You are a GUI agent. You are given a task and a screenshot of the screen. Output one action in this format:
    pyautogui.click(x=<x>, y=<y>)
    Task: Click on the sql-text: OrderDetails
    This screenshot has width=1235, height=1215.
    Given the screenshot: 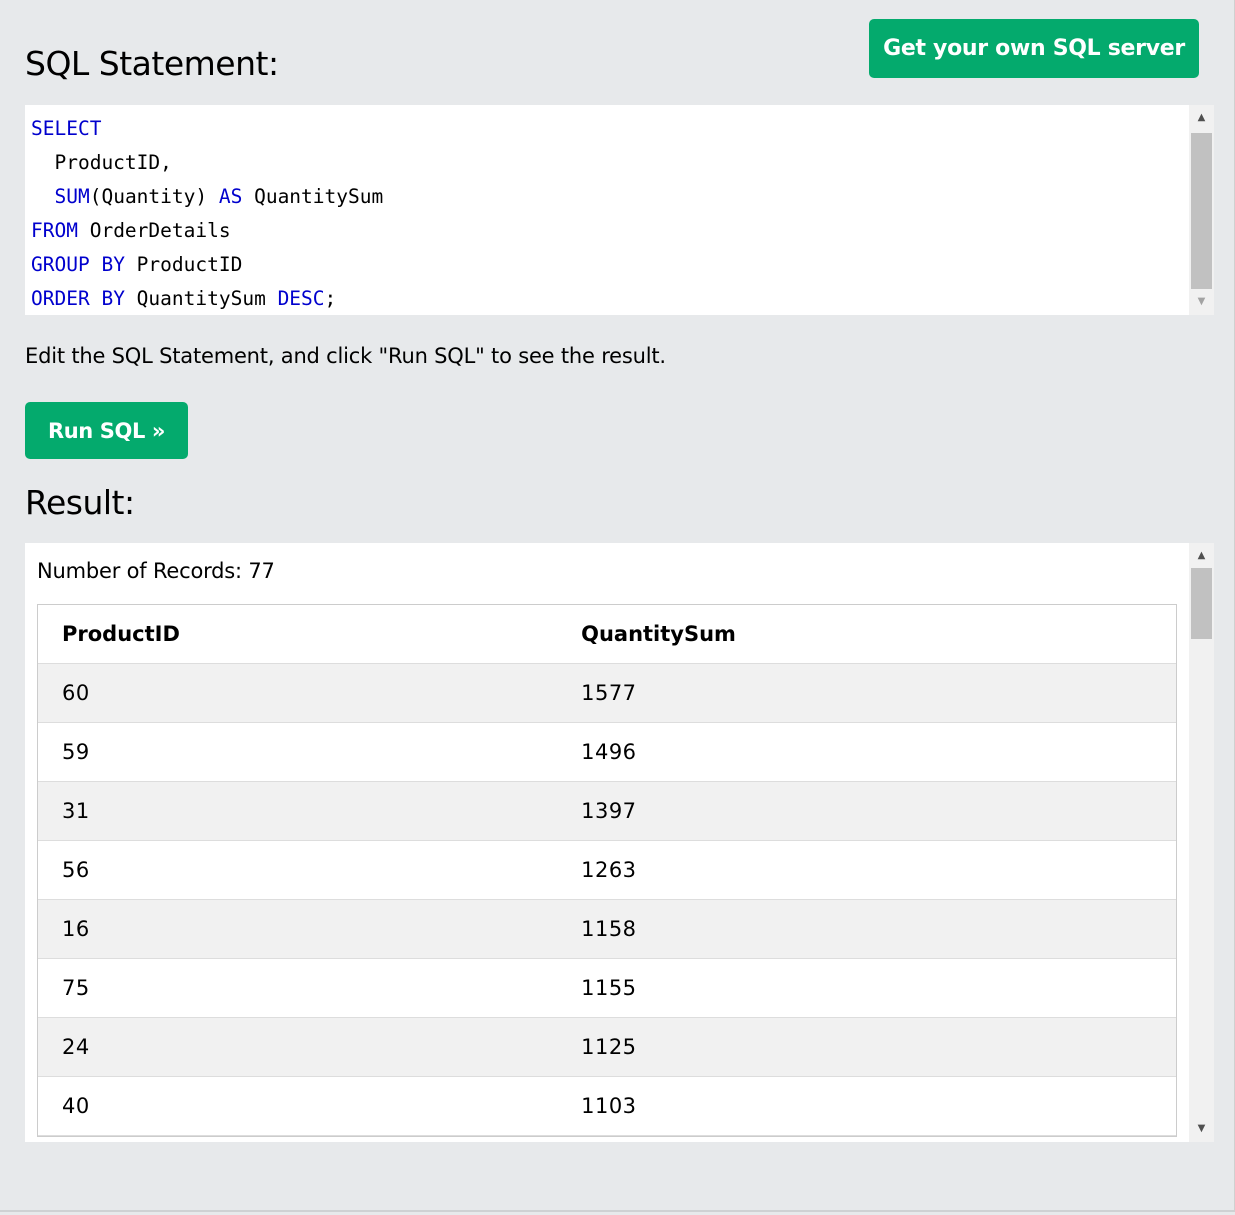 What is the action you would take?
    pyautogui.click(x=154, y=230)
    